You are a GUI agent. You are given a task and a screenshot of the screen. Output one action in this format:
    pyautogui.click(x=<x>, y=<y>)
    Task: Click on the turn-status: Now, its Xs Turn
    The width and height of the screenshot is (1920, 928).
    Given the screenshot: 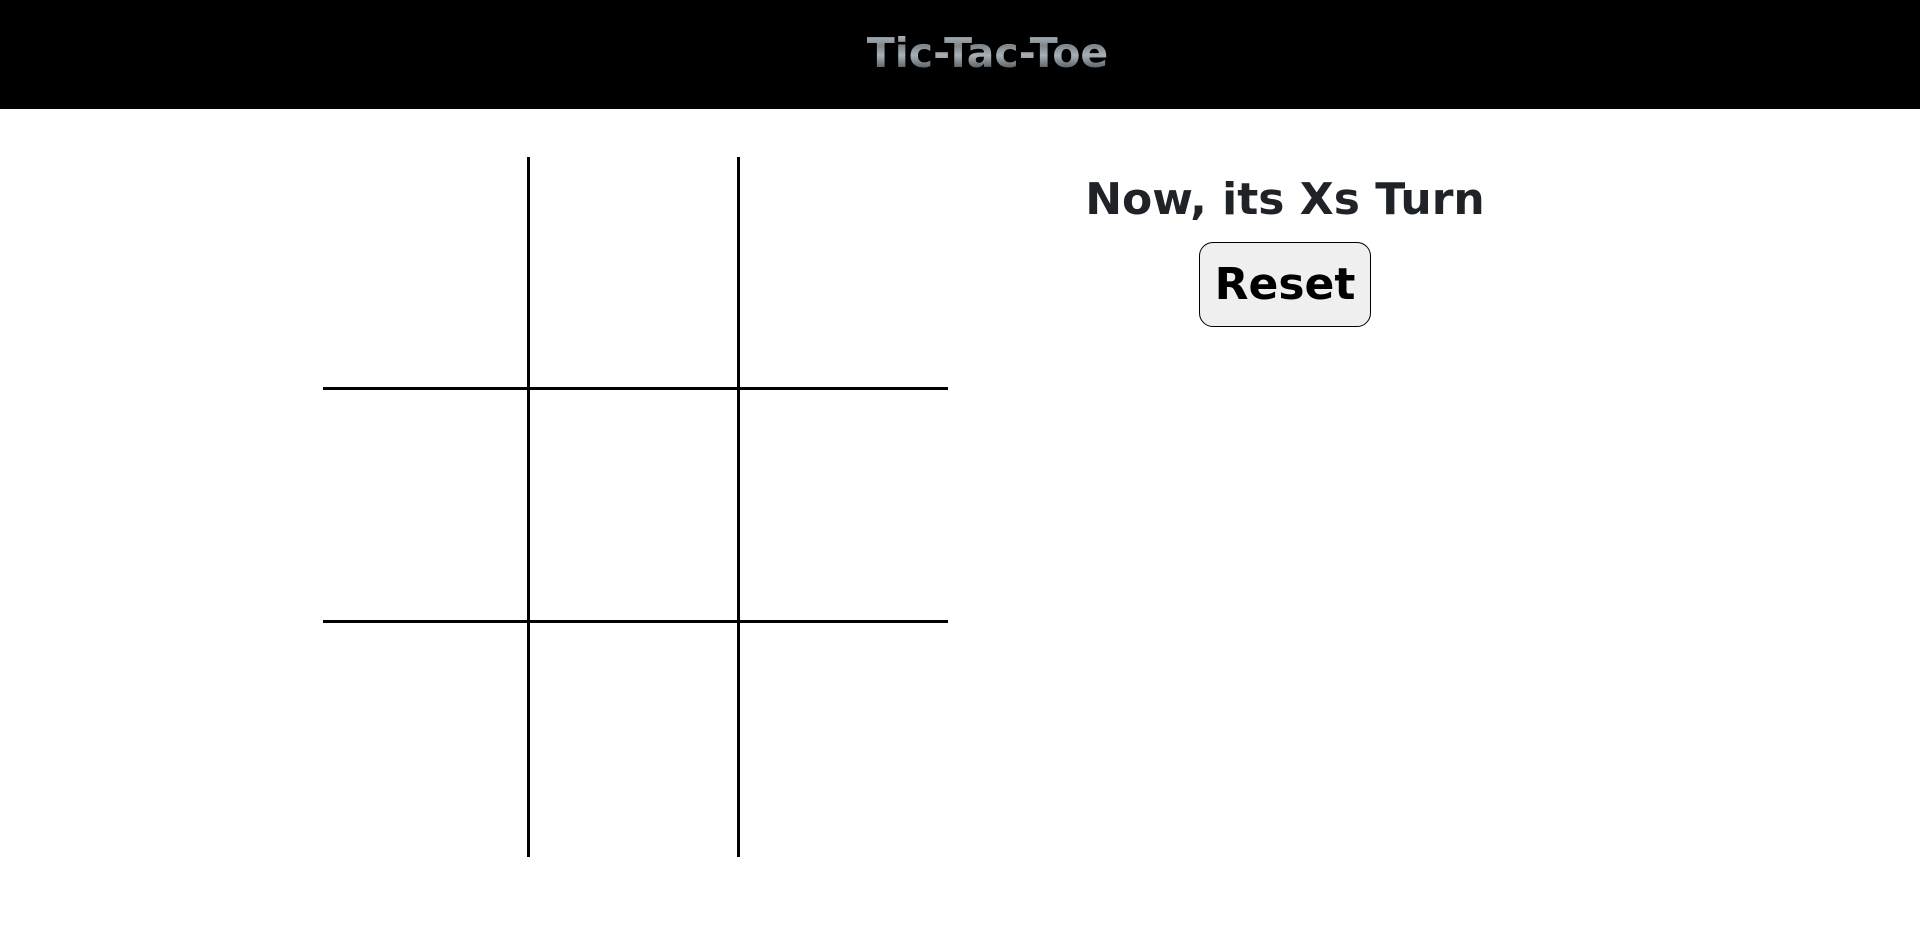 What is the action you would take?
    pyautogui.click(x=1285, y=199)
    